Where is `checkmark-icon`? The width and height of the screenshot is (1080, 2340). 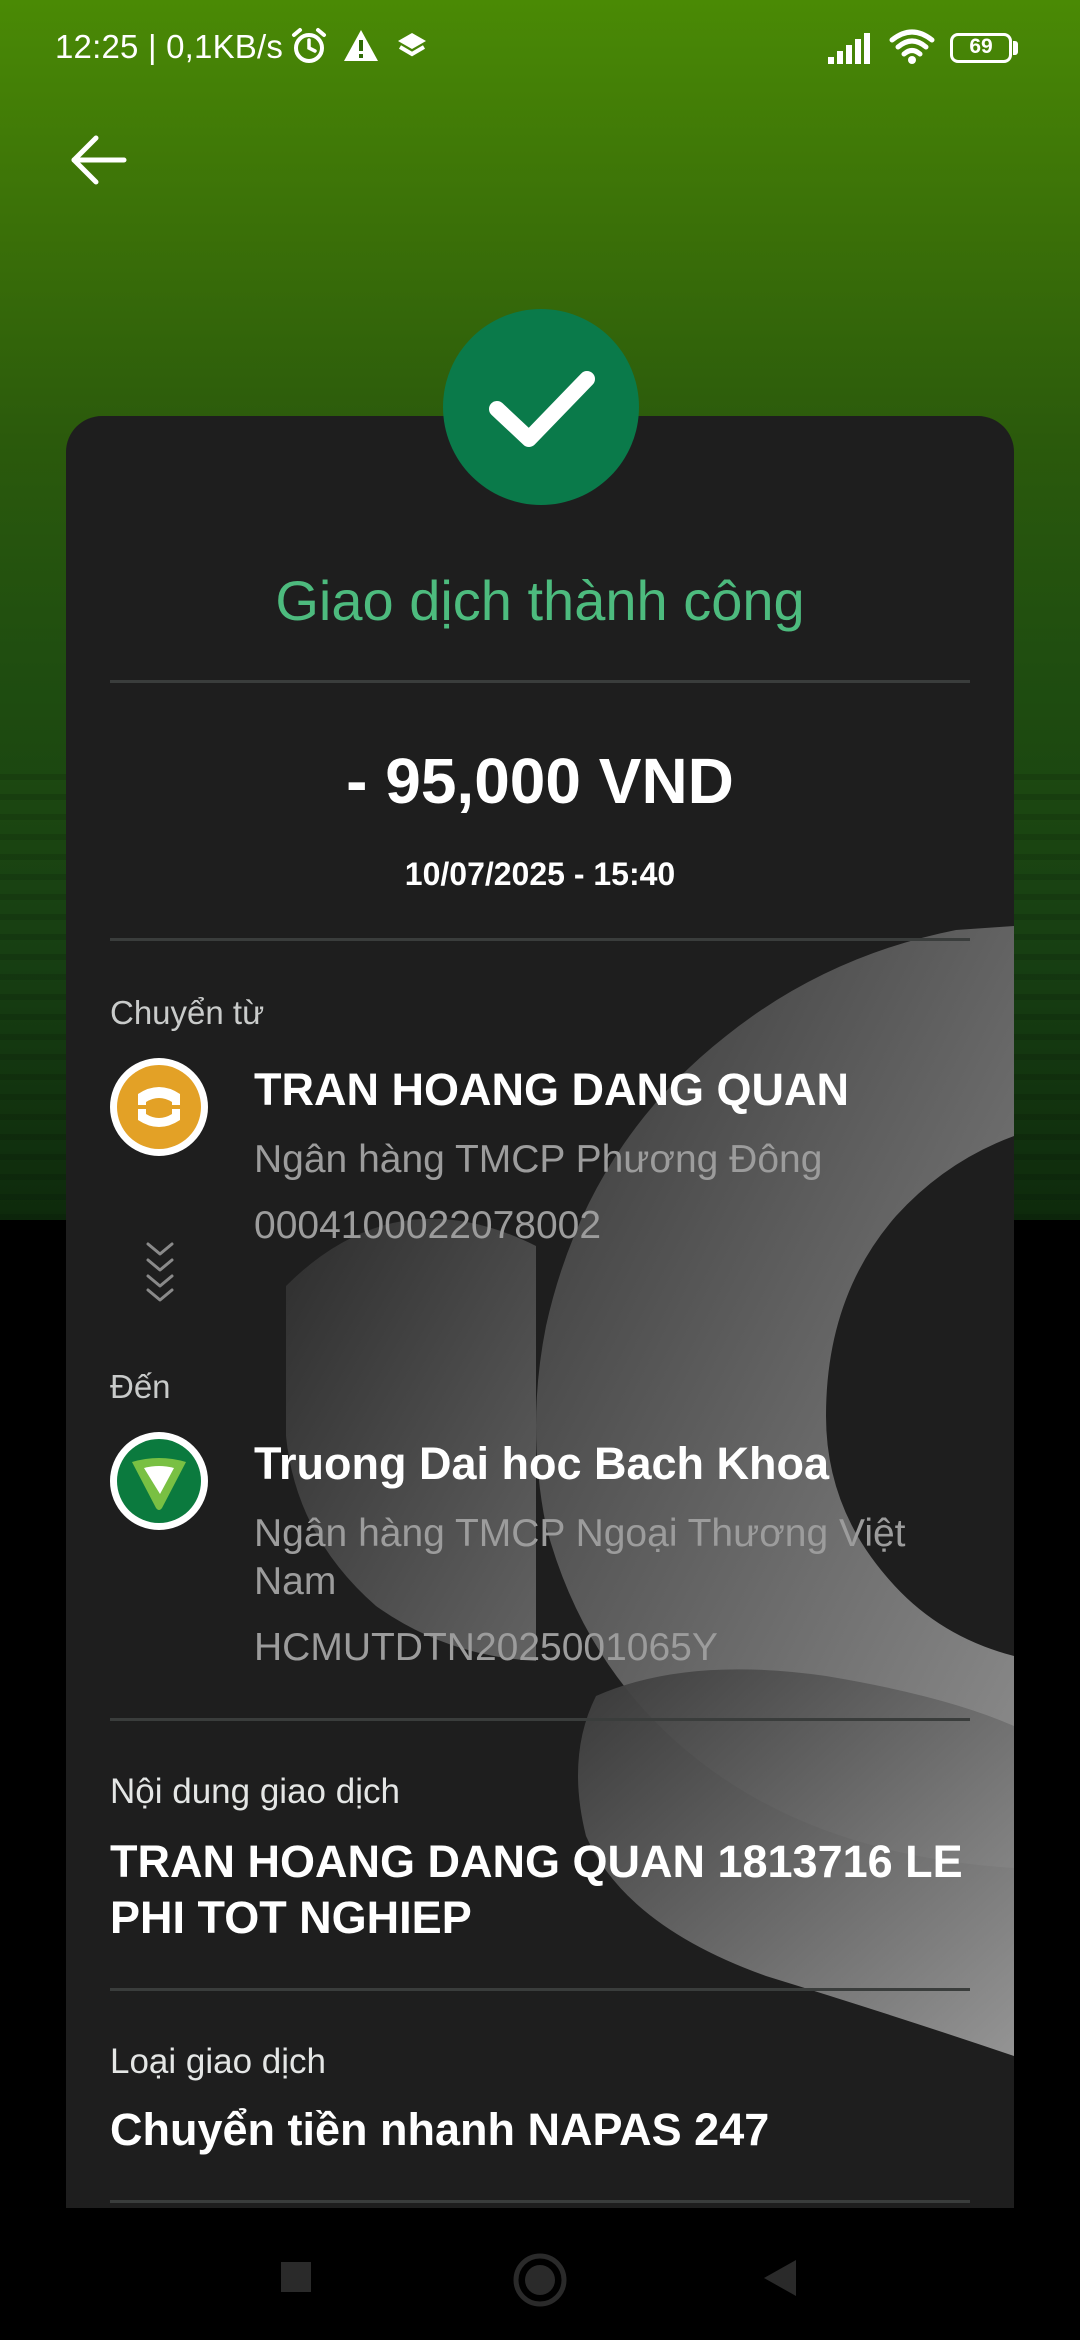 checkmark-icon is located at coordinates (542, 409).